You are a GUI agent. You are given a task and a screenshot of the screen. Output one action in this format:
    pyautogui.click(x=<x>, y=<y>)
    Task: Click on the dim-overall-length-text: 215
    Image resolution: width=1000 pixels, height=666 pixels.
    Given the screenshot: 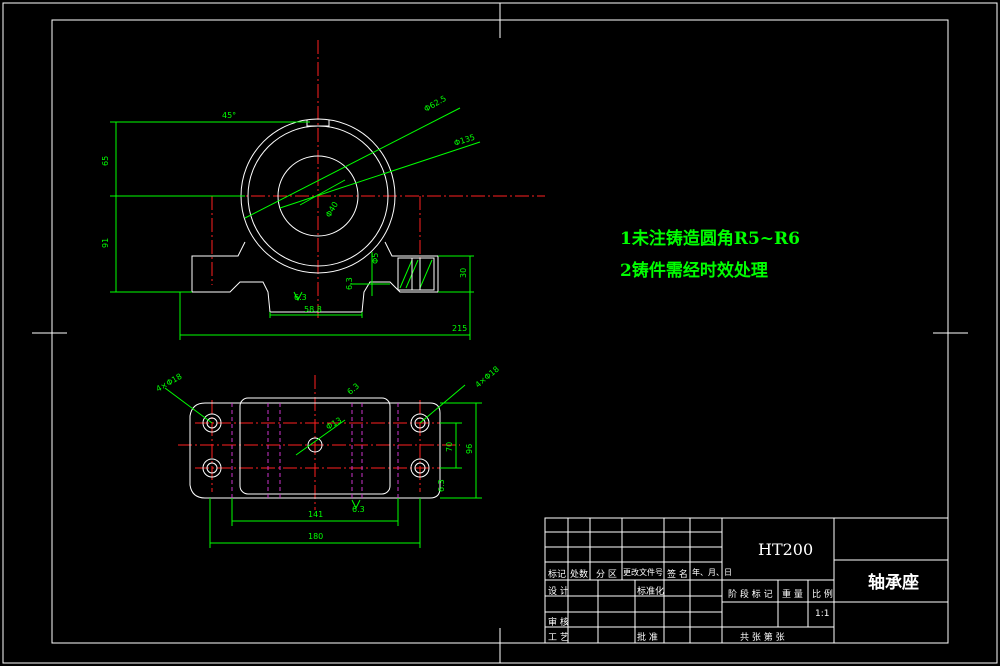 What is the action you would take?
    pyautogui.click(x=459, y=328)
    